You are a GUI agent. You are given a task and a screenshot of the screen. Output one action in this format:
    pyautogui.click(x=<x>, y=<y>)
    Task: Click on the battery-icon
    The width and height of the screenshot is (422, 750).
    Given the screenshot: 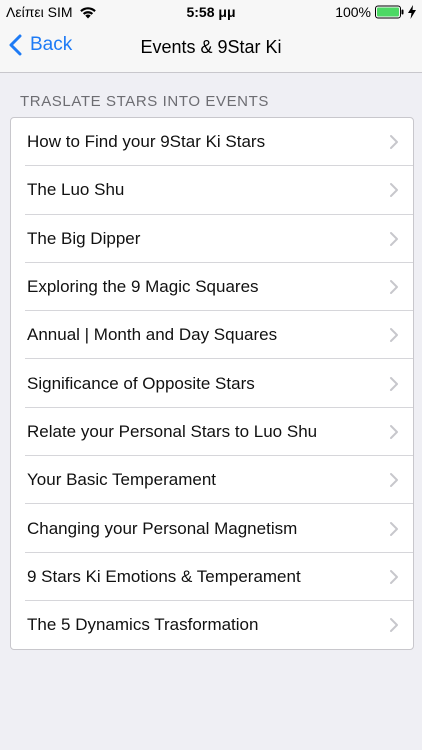 What is the action you would take?
    pyautogui.click(x=389, y=12)
    